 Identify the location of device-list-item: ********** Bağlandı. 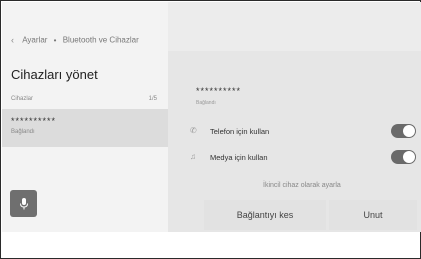
(85, 128).